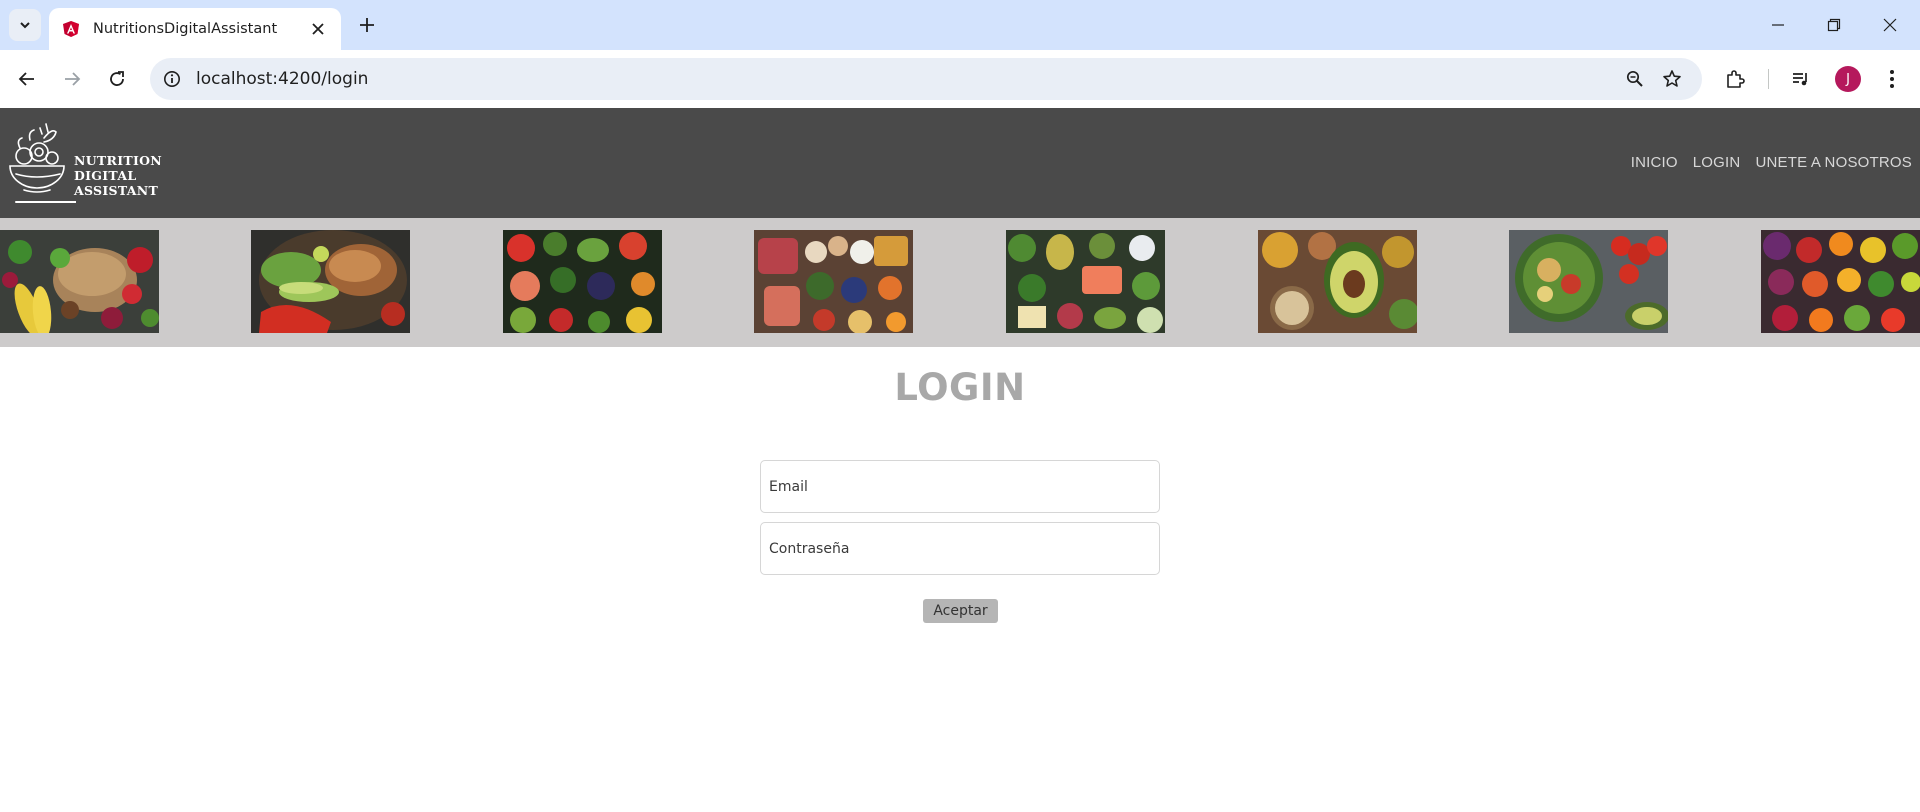 The width and height of the screenshot is (1920, 812). I want to click on tab-title: NutritionsDigitalAssistant, so click(185, 29).